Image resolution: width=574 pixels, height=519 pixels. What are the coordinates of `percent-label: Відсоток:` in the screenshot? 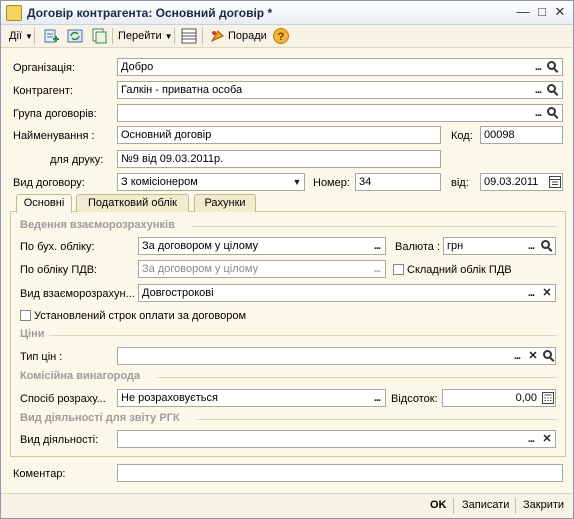 It's located at (414, 399).